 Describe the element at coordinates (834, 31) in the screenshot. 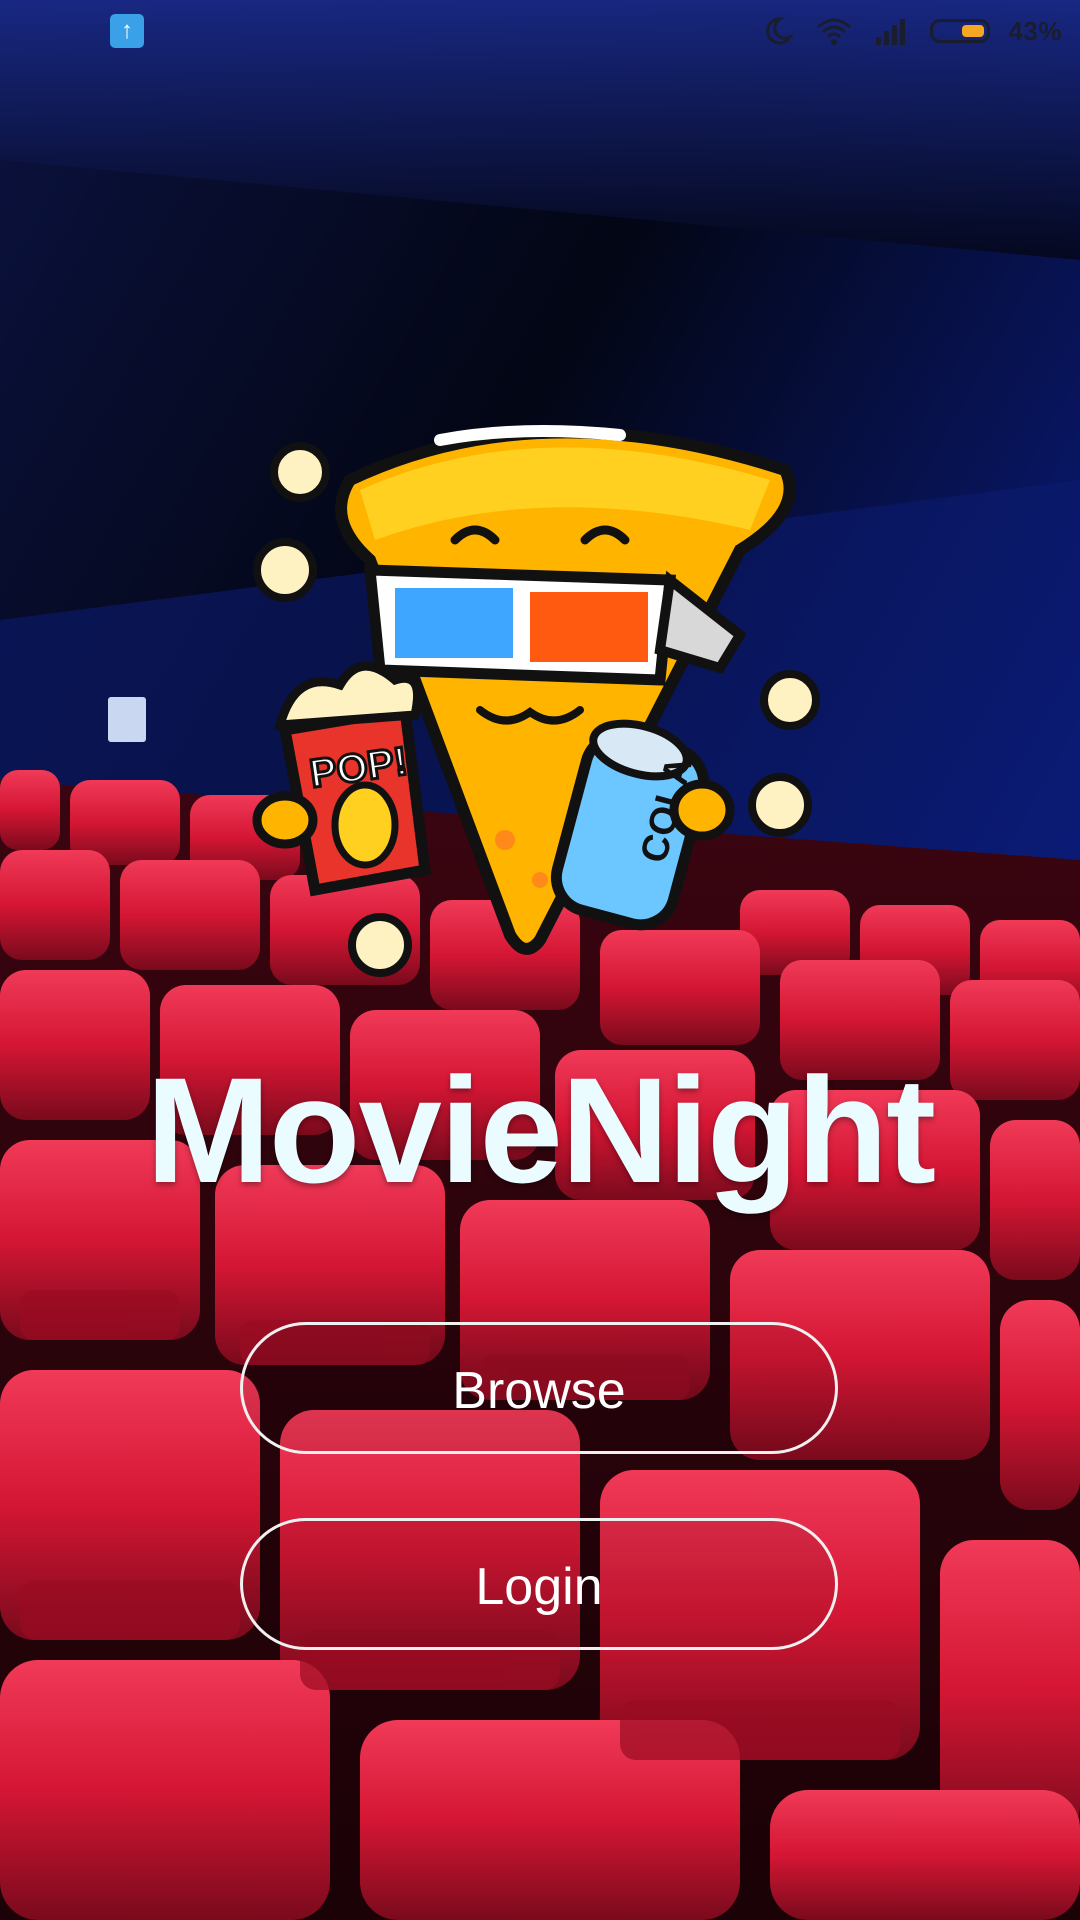

I see `wifi-icon` at that location.